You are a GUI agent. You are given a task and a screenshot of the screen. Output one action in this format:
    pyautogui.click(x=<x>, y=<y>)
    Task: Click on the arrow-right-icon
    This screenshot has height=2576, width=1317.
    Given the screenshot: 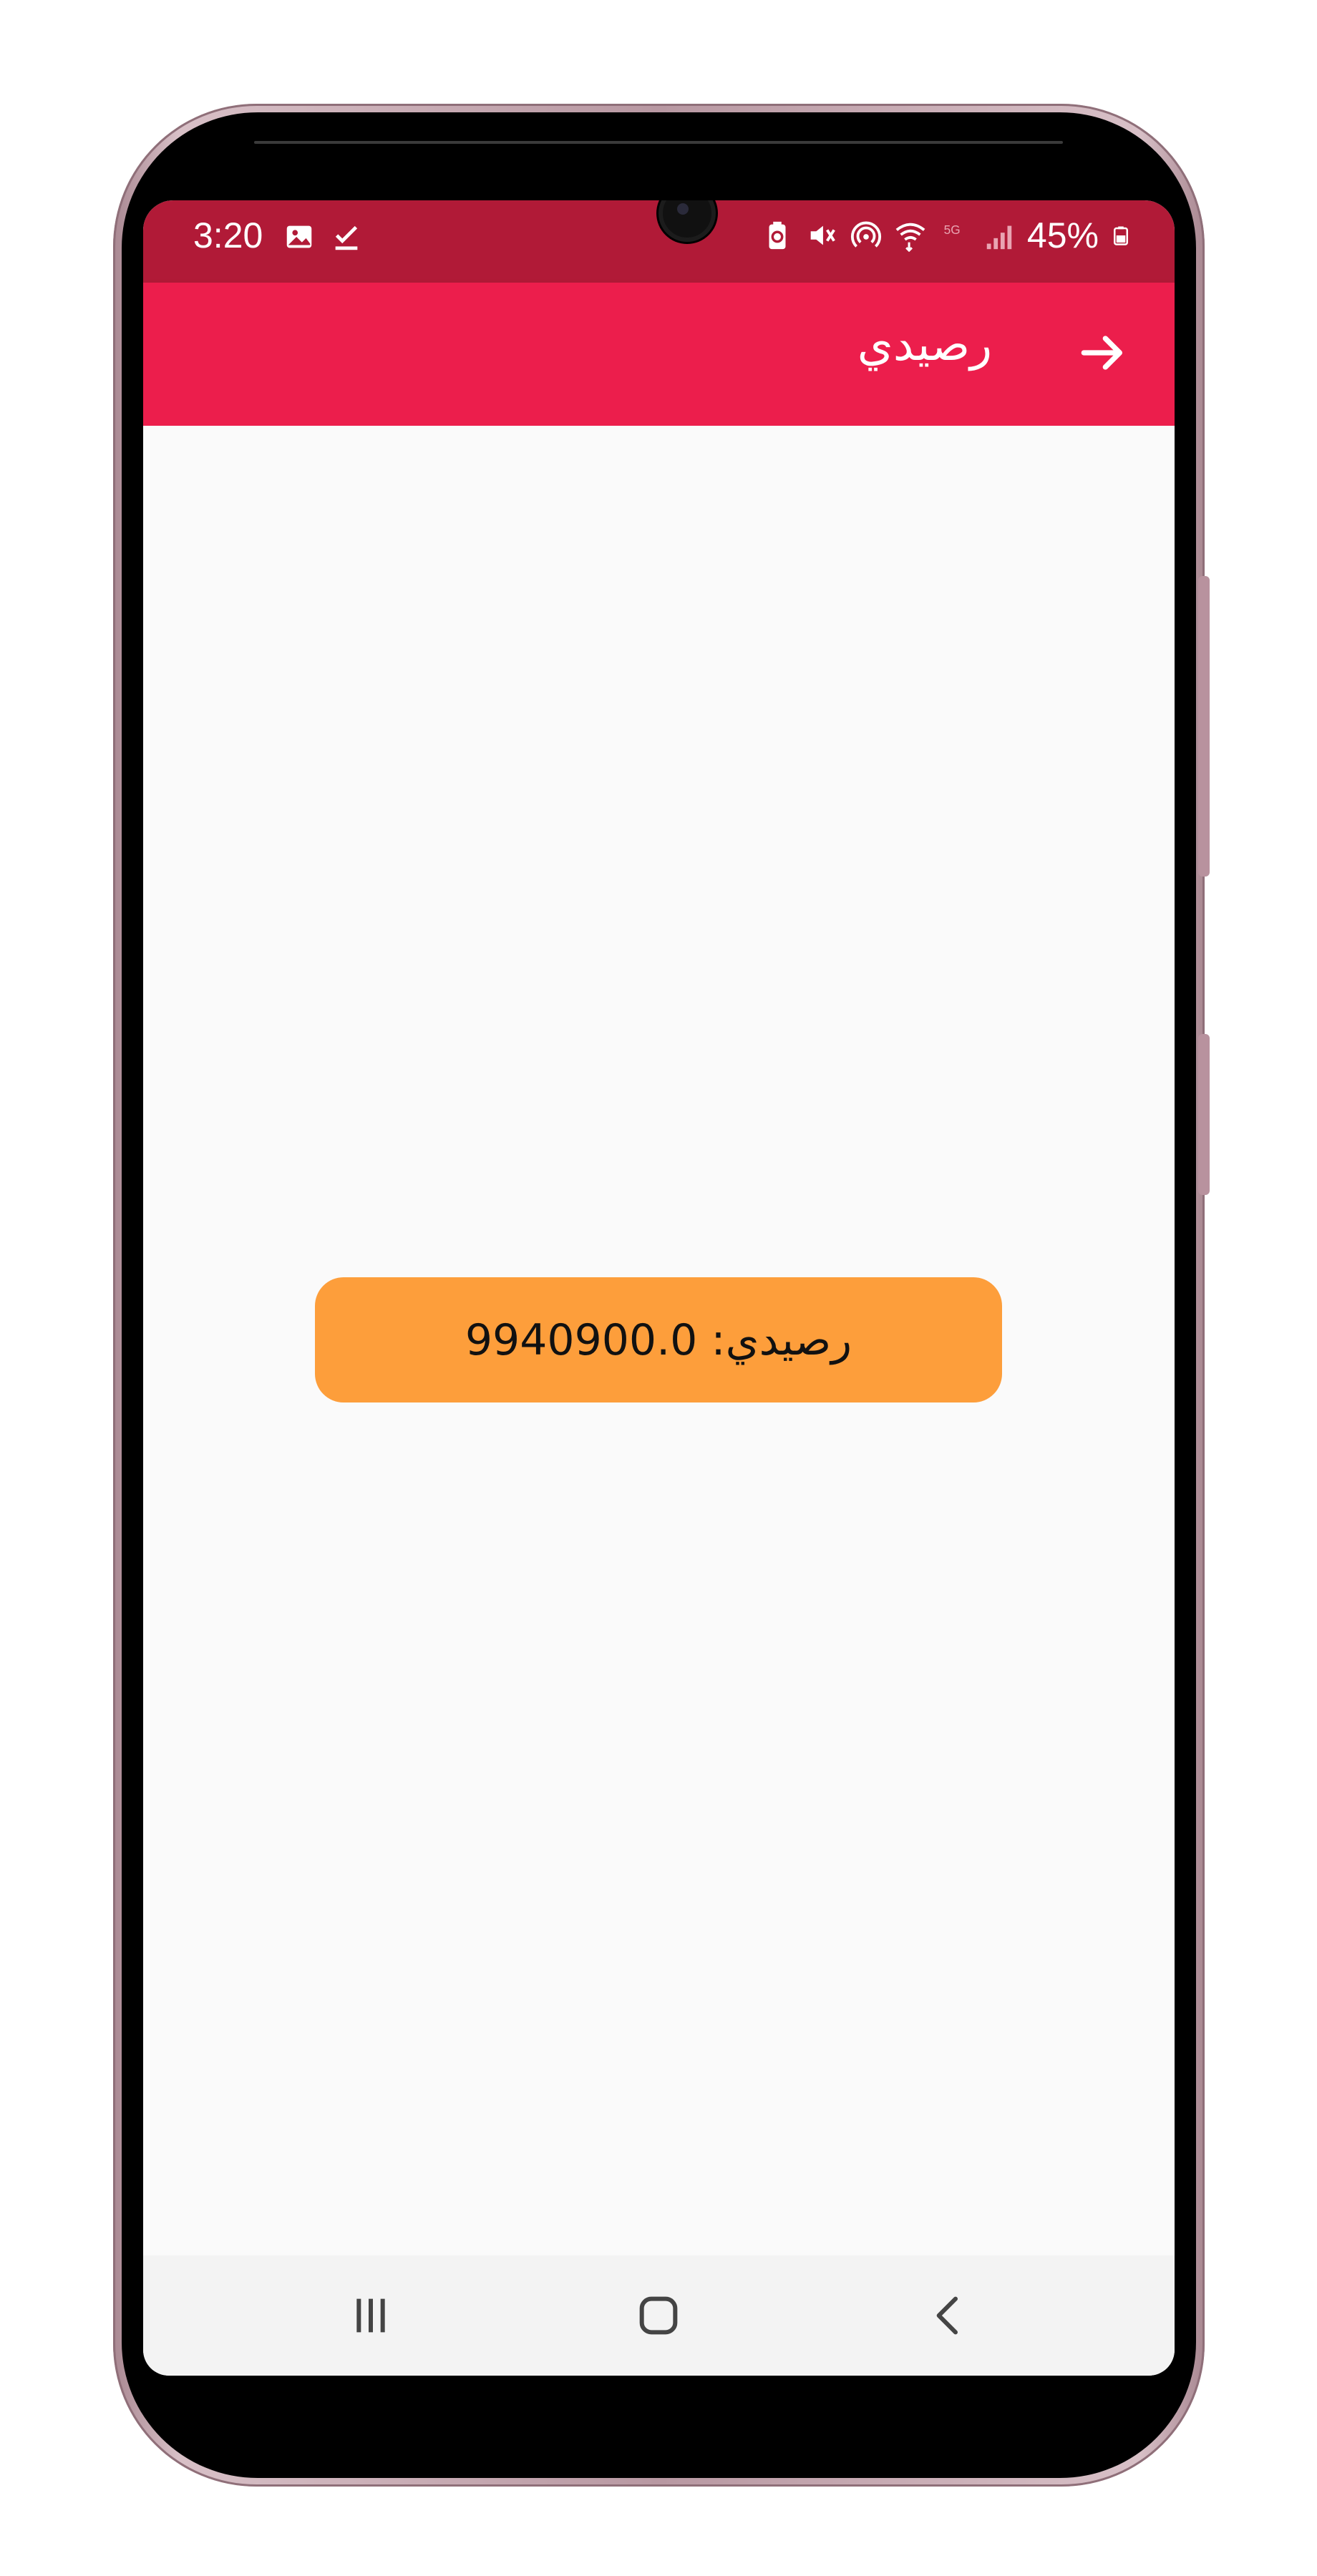 What is the action you would take?
    pyautogui.click(x=1103, y=352)
    